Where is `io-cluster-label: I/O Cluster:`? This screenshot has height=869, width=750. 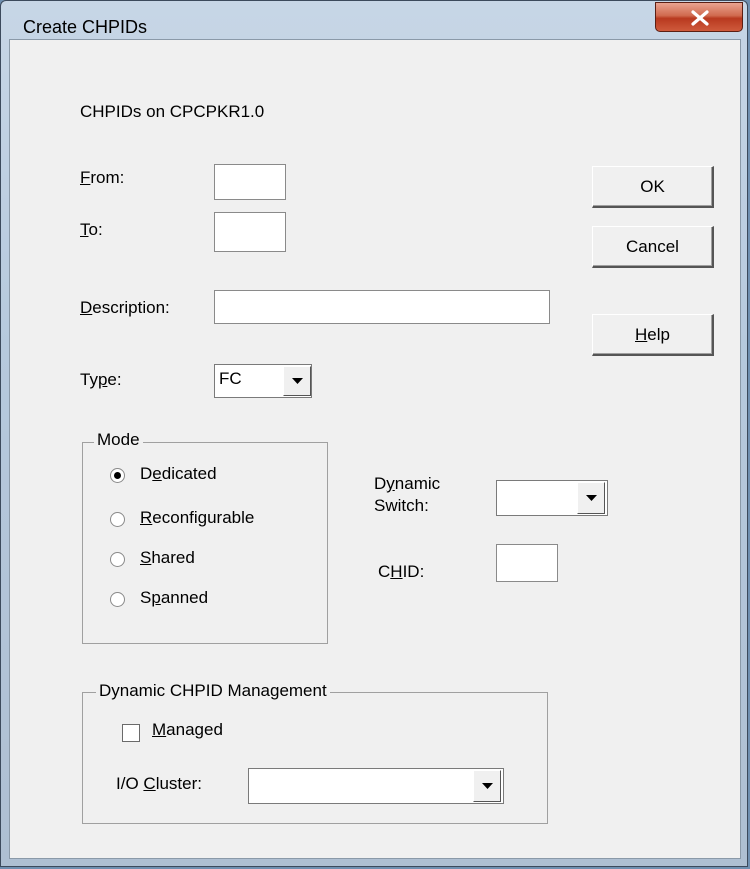 io-cluster-label: I/O Cluster: is located at coordinates (159, 783).